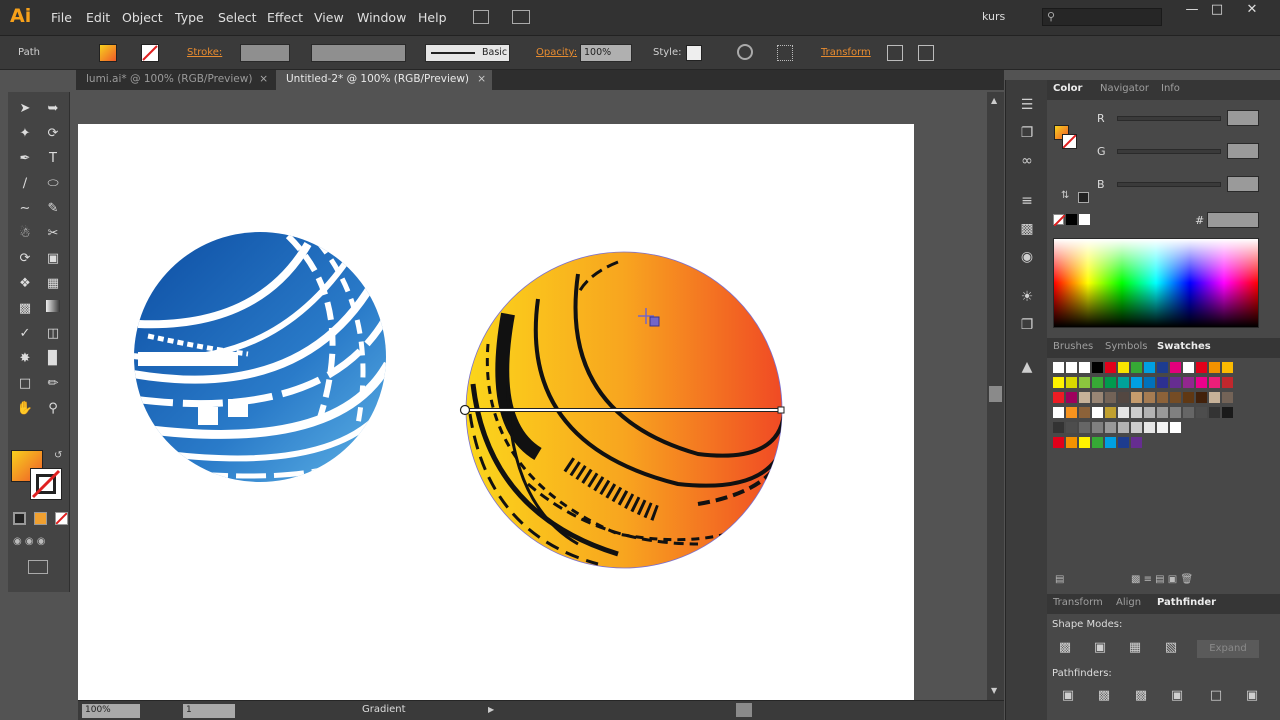  I want to click on tab-symbols: Symbols, so click(1126, 346).